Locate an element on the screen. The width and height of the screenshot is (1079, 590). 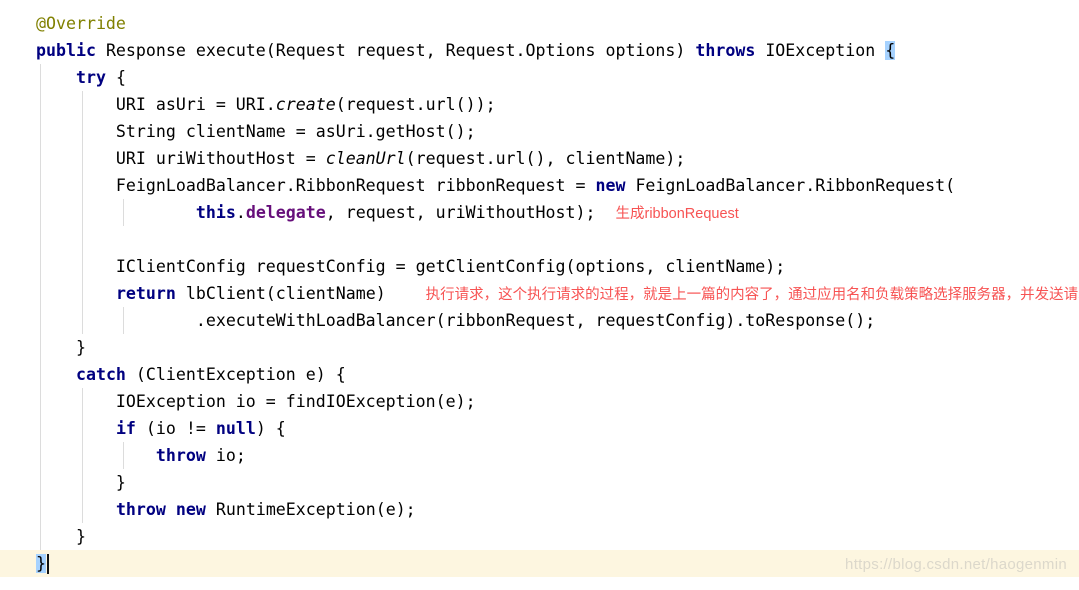
csdn-watermark-url: https://blog.csdn.net/haogenmin is located at coordinates (956, 564).